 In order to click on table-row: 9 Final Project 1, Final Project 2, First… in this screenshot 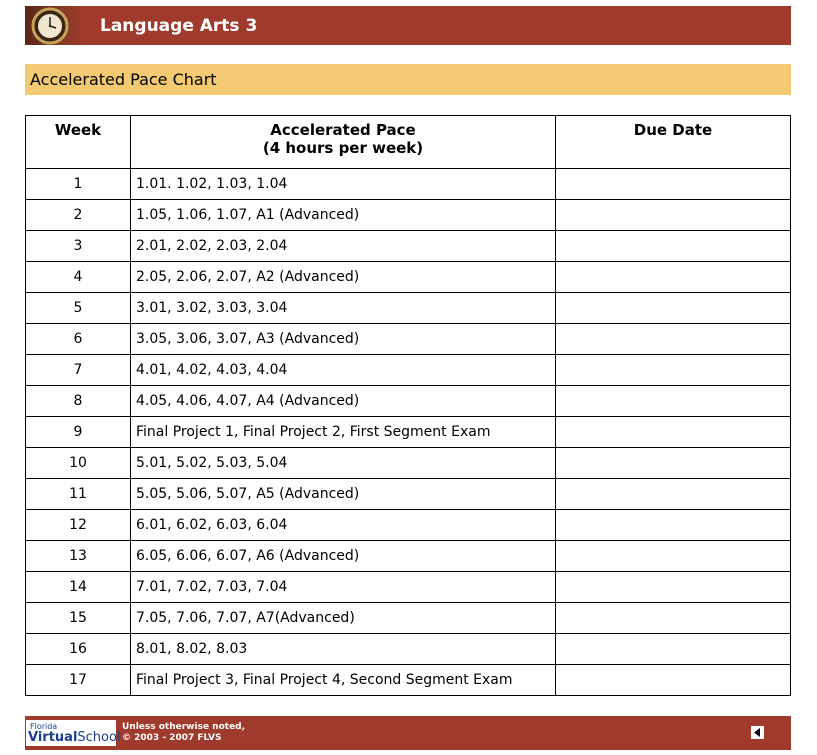, I will do `click(408, 432)`.